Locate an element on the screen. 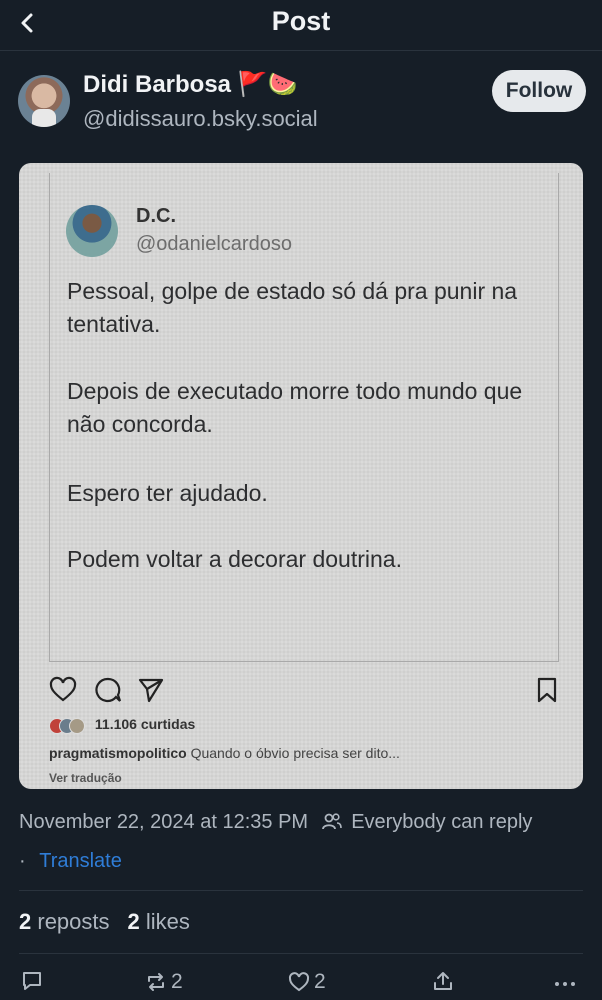  comment-icon is located at coordinates (108, 690).